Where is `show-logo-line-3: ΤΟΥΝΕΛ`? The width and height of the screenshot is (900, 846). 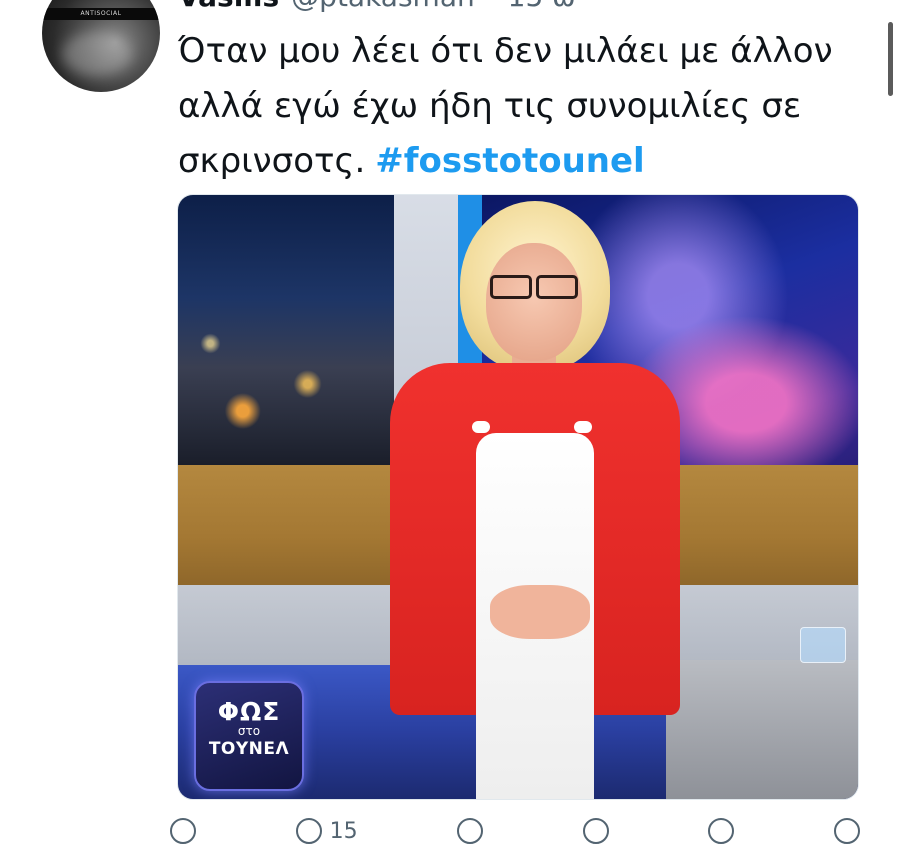
show-logo-line-3: ΤΟΥΝΕΛ is located at coordinates (249, 749).